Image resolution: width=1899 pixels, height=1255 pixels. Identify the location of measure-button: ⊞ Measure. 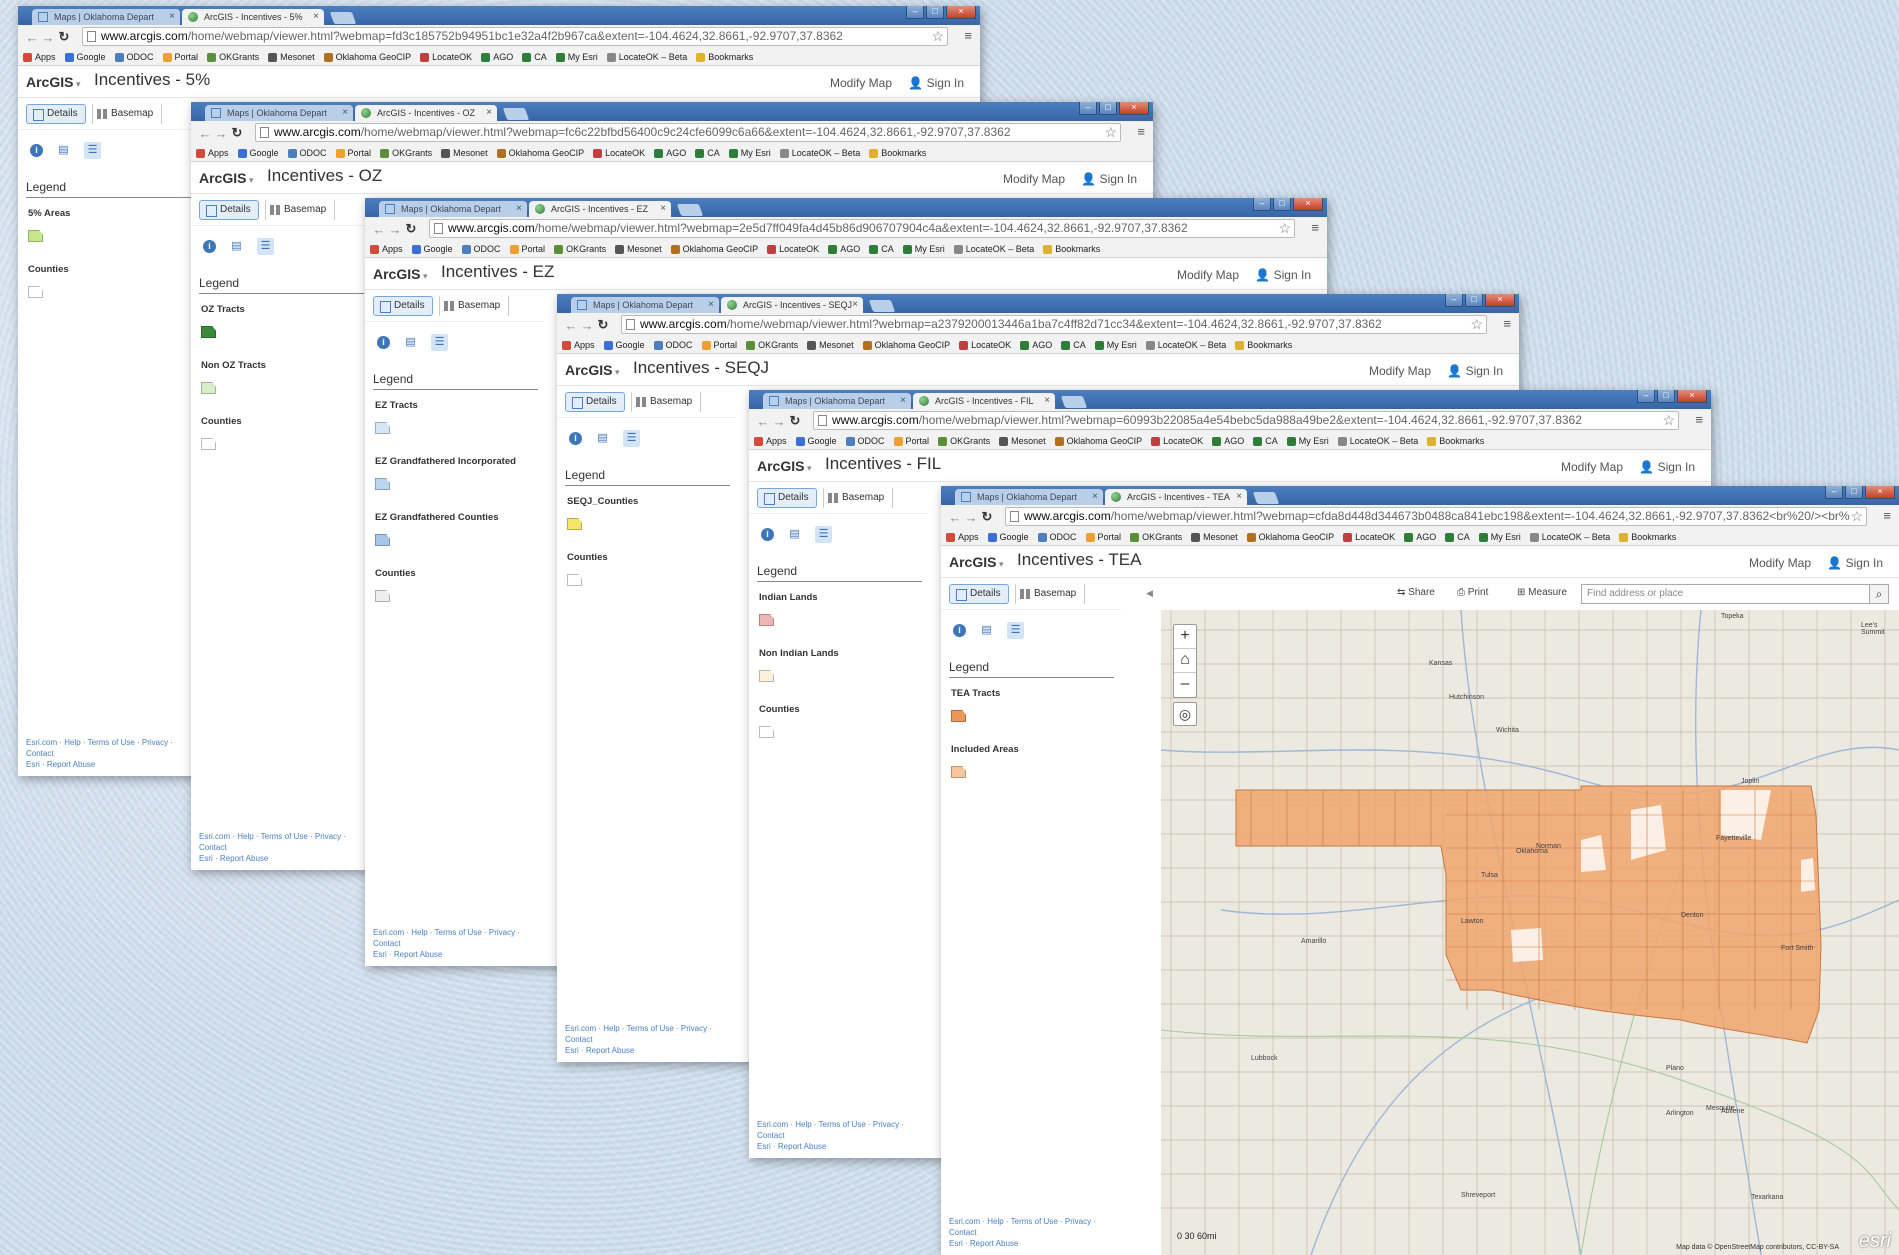
(1542, 592).